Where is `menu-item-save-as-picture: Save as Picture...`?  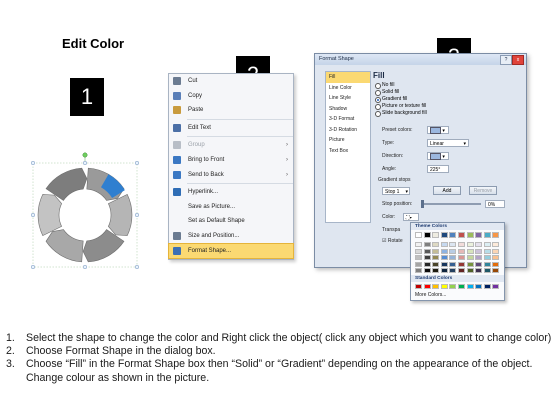
menu-item-save-as-picture: Save as Picture... is located at coordinates (231, 207).